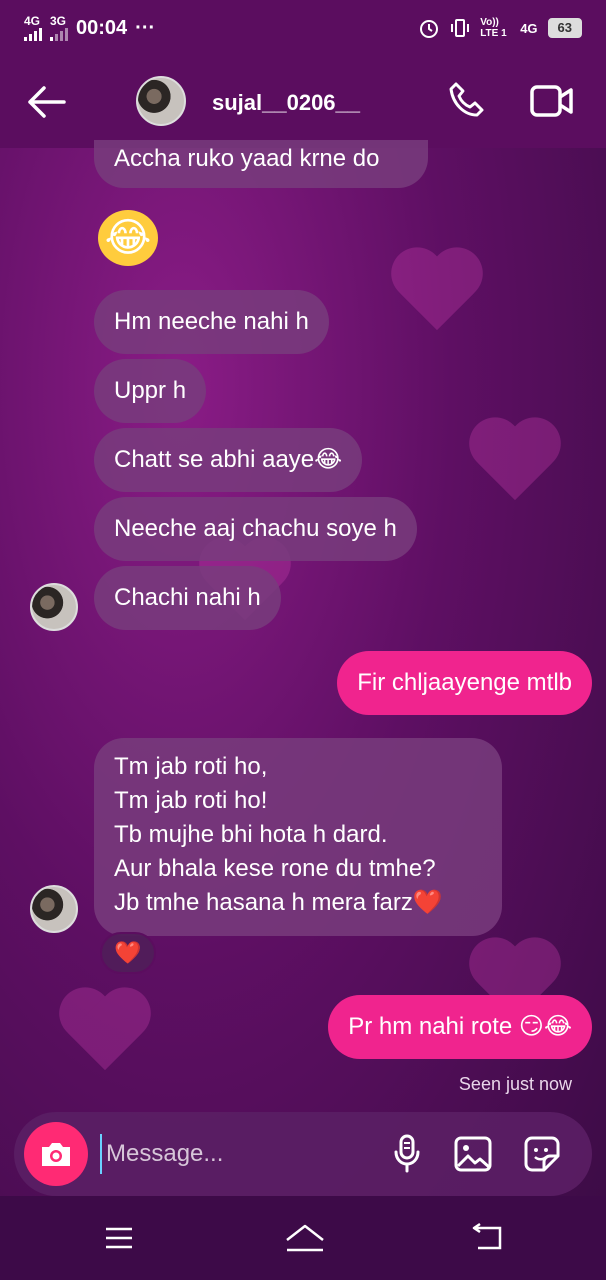 The width and height of the screenshot is (606, 1280). I want to click on home-icon, so click(305, 1238).